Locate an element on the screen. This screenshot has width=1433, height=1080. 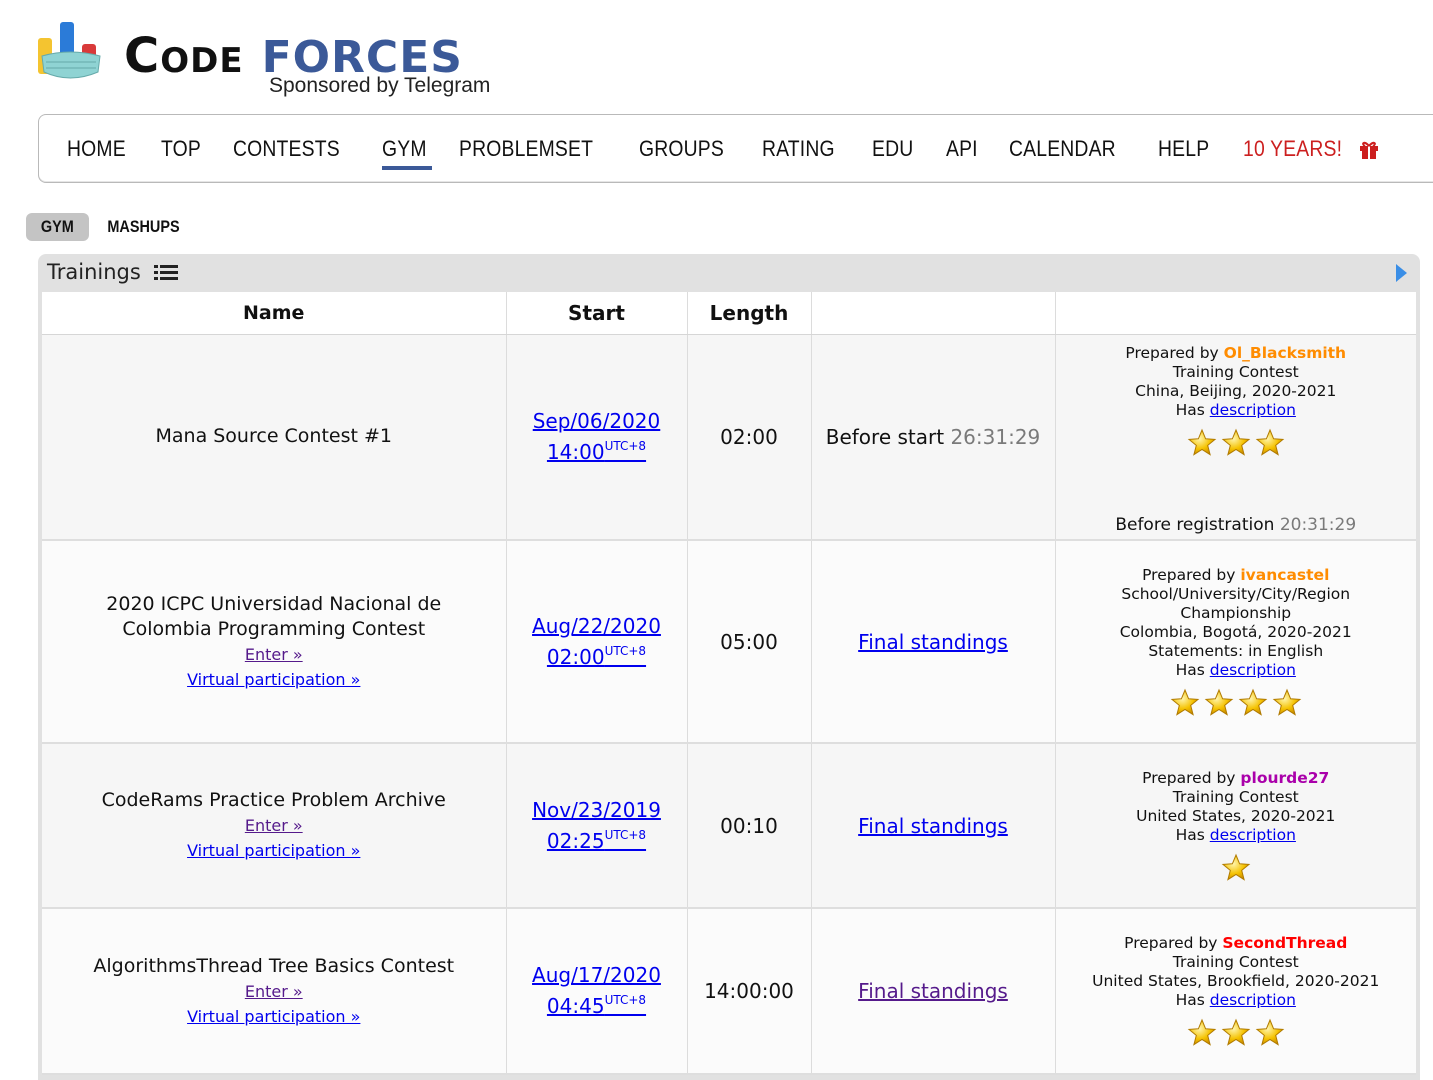
menu-item: CALENDAR is located at coordinates (1069, 148).